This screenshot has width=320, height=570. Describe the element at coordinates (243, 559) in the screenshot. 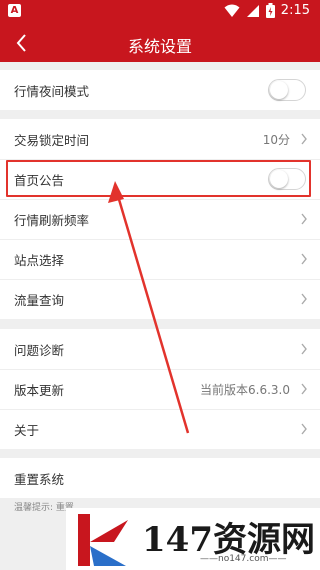

I see `watermark-url: ——no147.com——` at that location.